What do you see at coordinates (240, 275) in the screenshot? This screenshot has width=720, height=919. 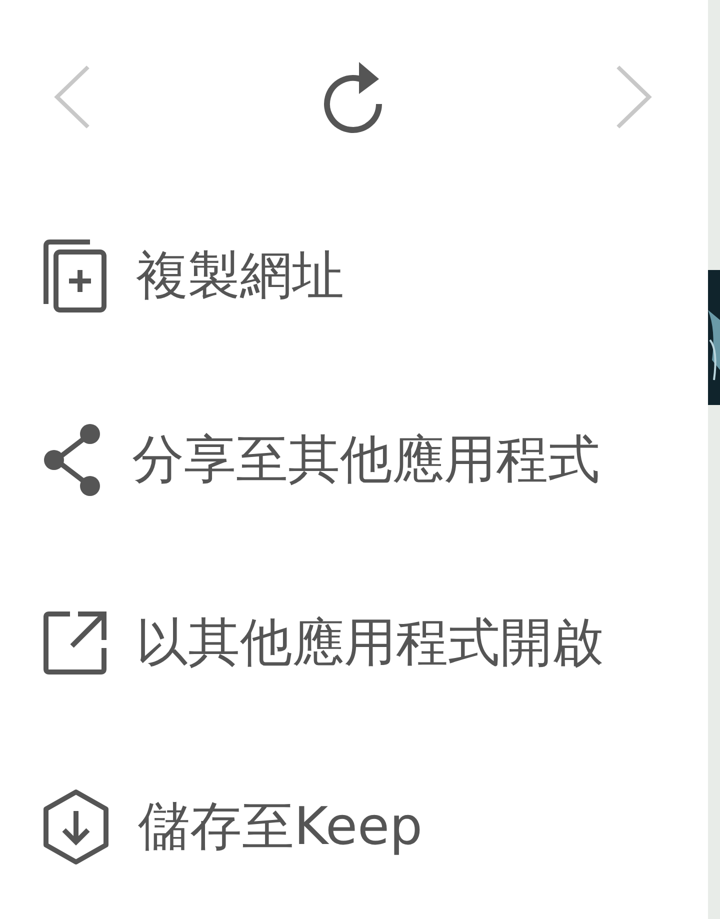 I see `menu-item: 複製網址` at bounding box center [240, 275].